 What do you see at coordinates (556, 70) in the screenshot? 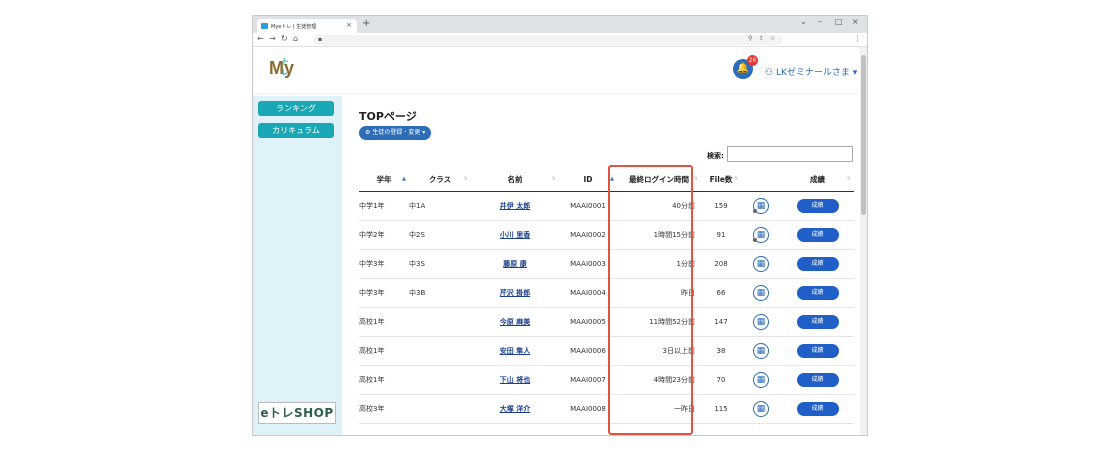
I see `app-header: My トレ 🔔 26 ⚇ LKゼミナールさま ▾` at bounding box center [556, 70].